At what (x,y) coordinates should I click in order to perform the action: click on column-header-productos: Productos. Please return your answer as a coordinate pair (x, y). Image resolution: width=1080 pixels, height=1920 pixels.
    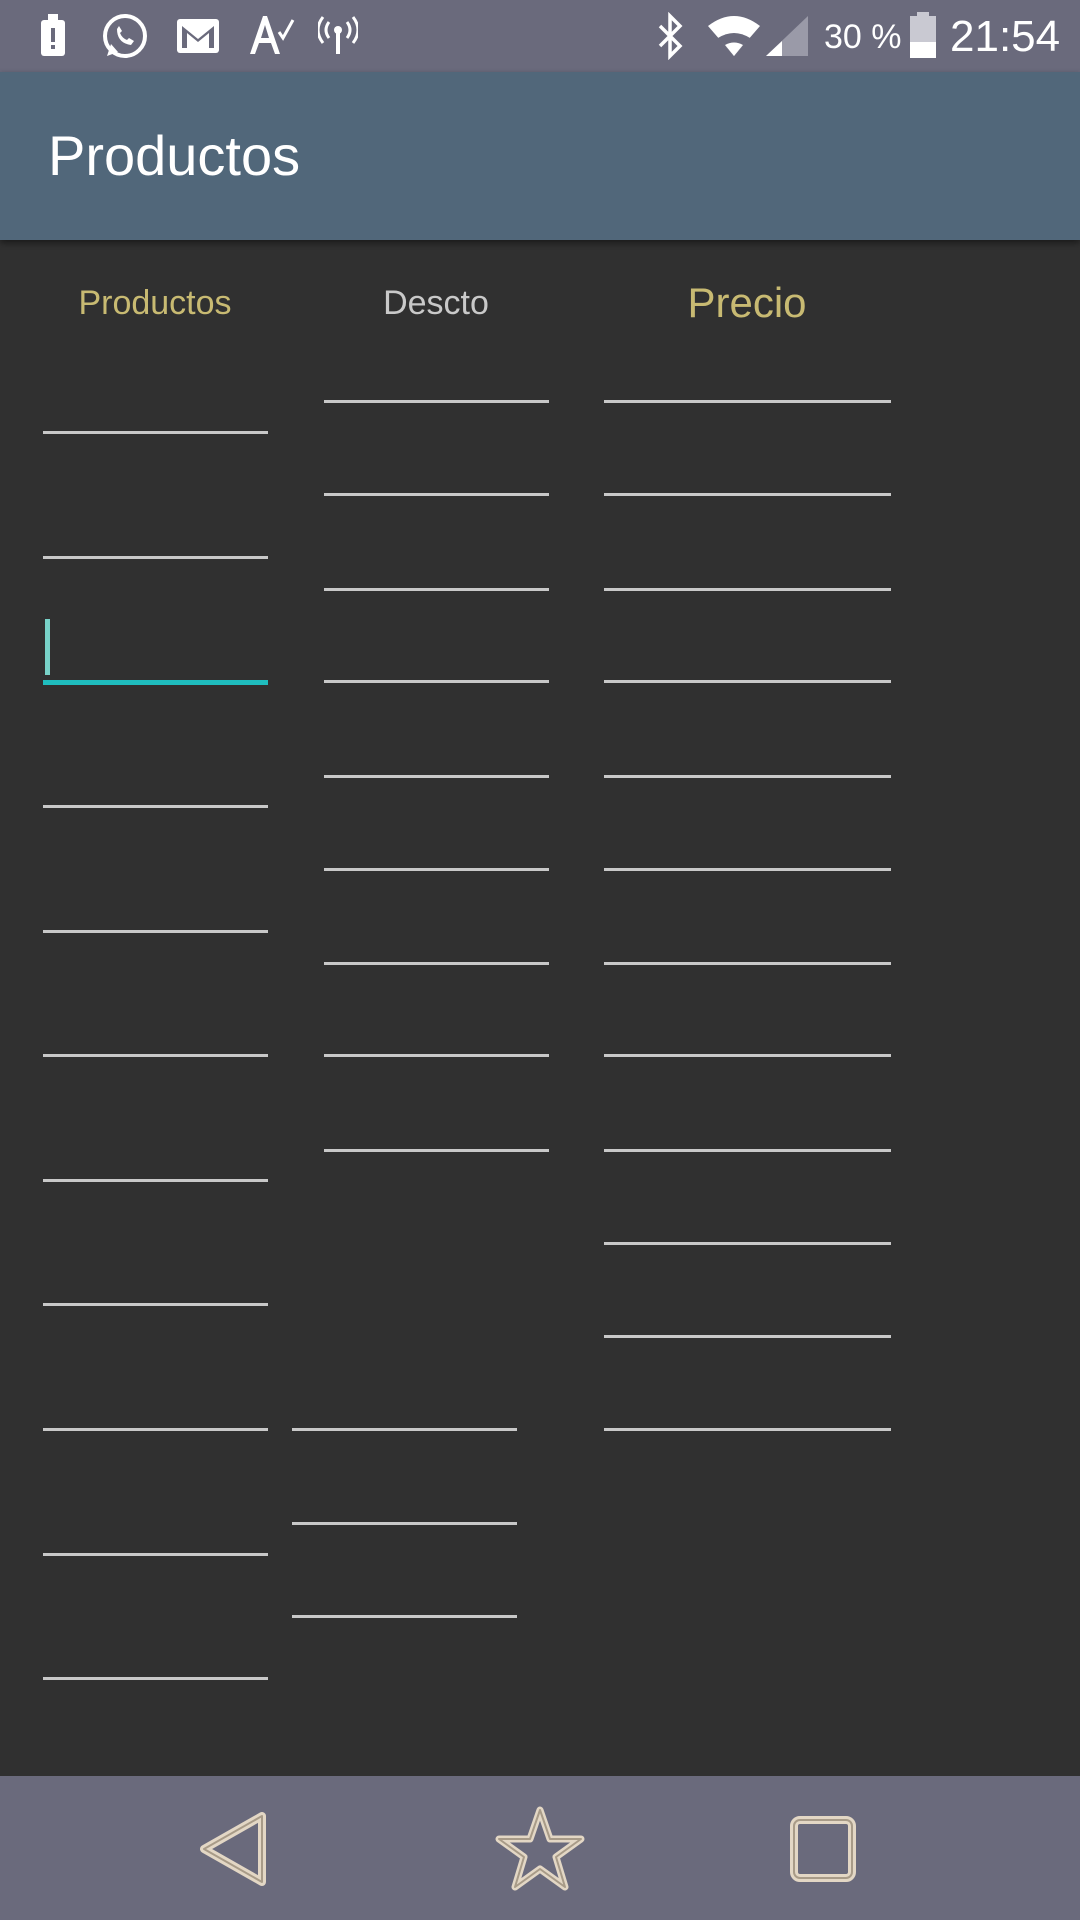
    Looking at the image, I should click on (155, 303).